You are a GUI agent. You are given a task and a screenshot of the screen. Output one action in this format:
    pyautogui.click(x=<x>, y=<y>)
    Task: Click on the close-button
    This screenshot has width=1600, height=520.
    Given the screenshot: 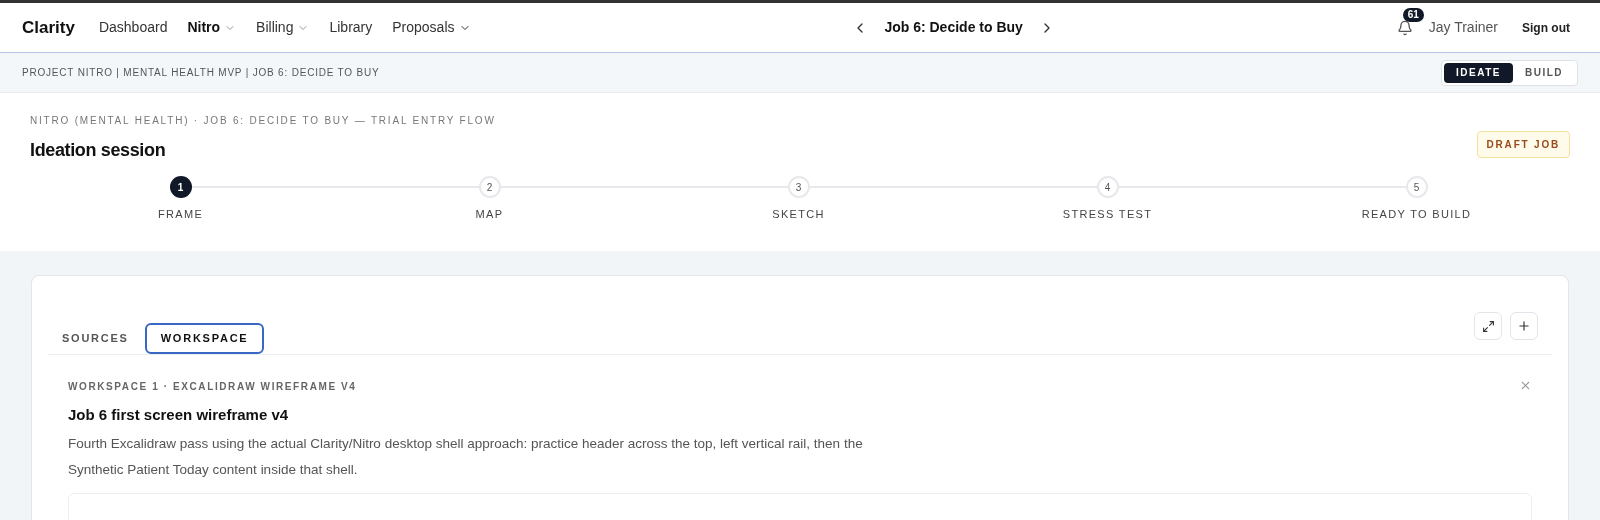 What is the action you would take?
    pyautogui.click(x=1525, y=385)
    